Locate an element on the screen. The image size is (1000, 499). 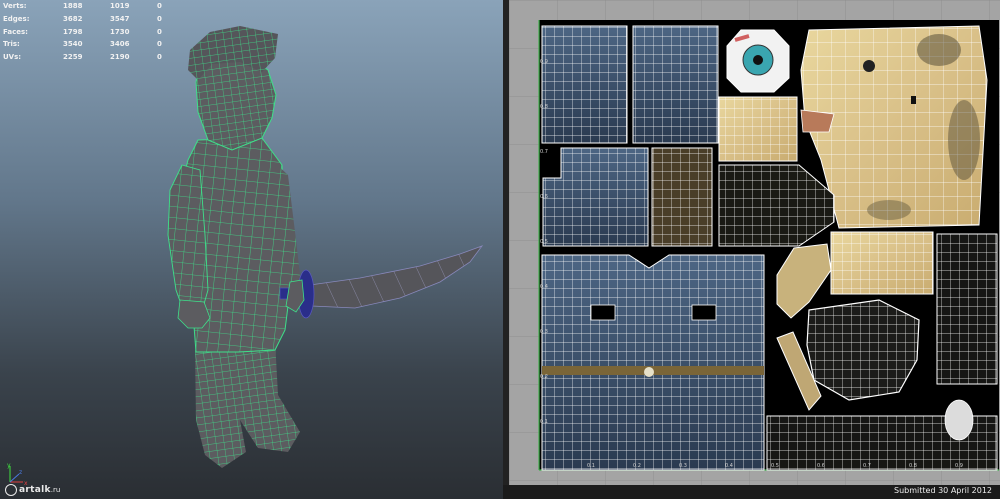
watermark-logo-icon is located at coordinates (11, 490).